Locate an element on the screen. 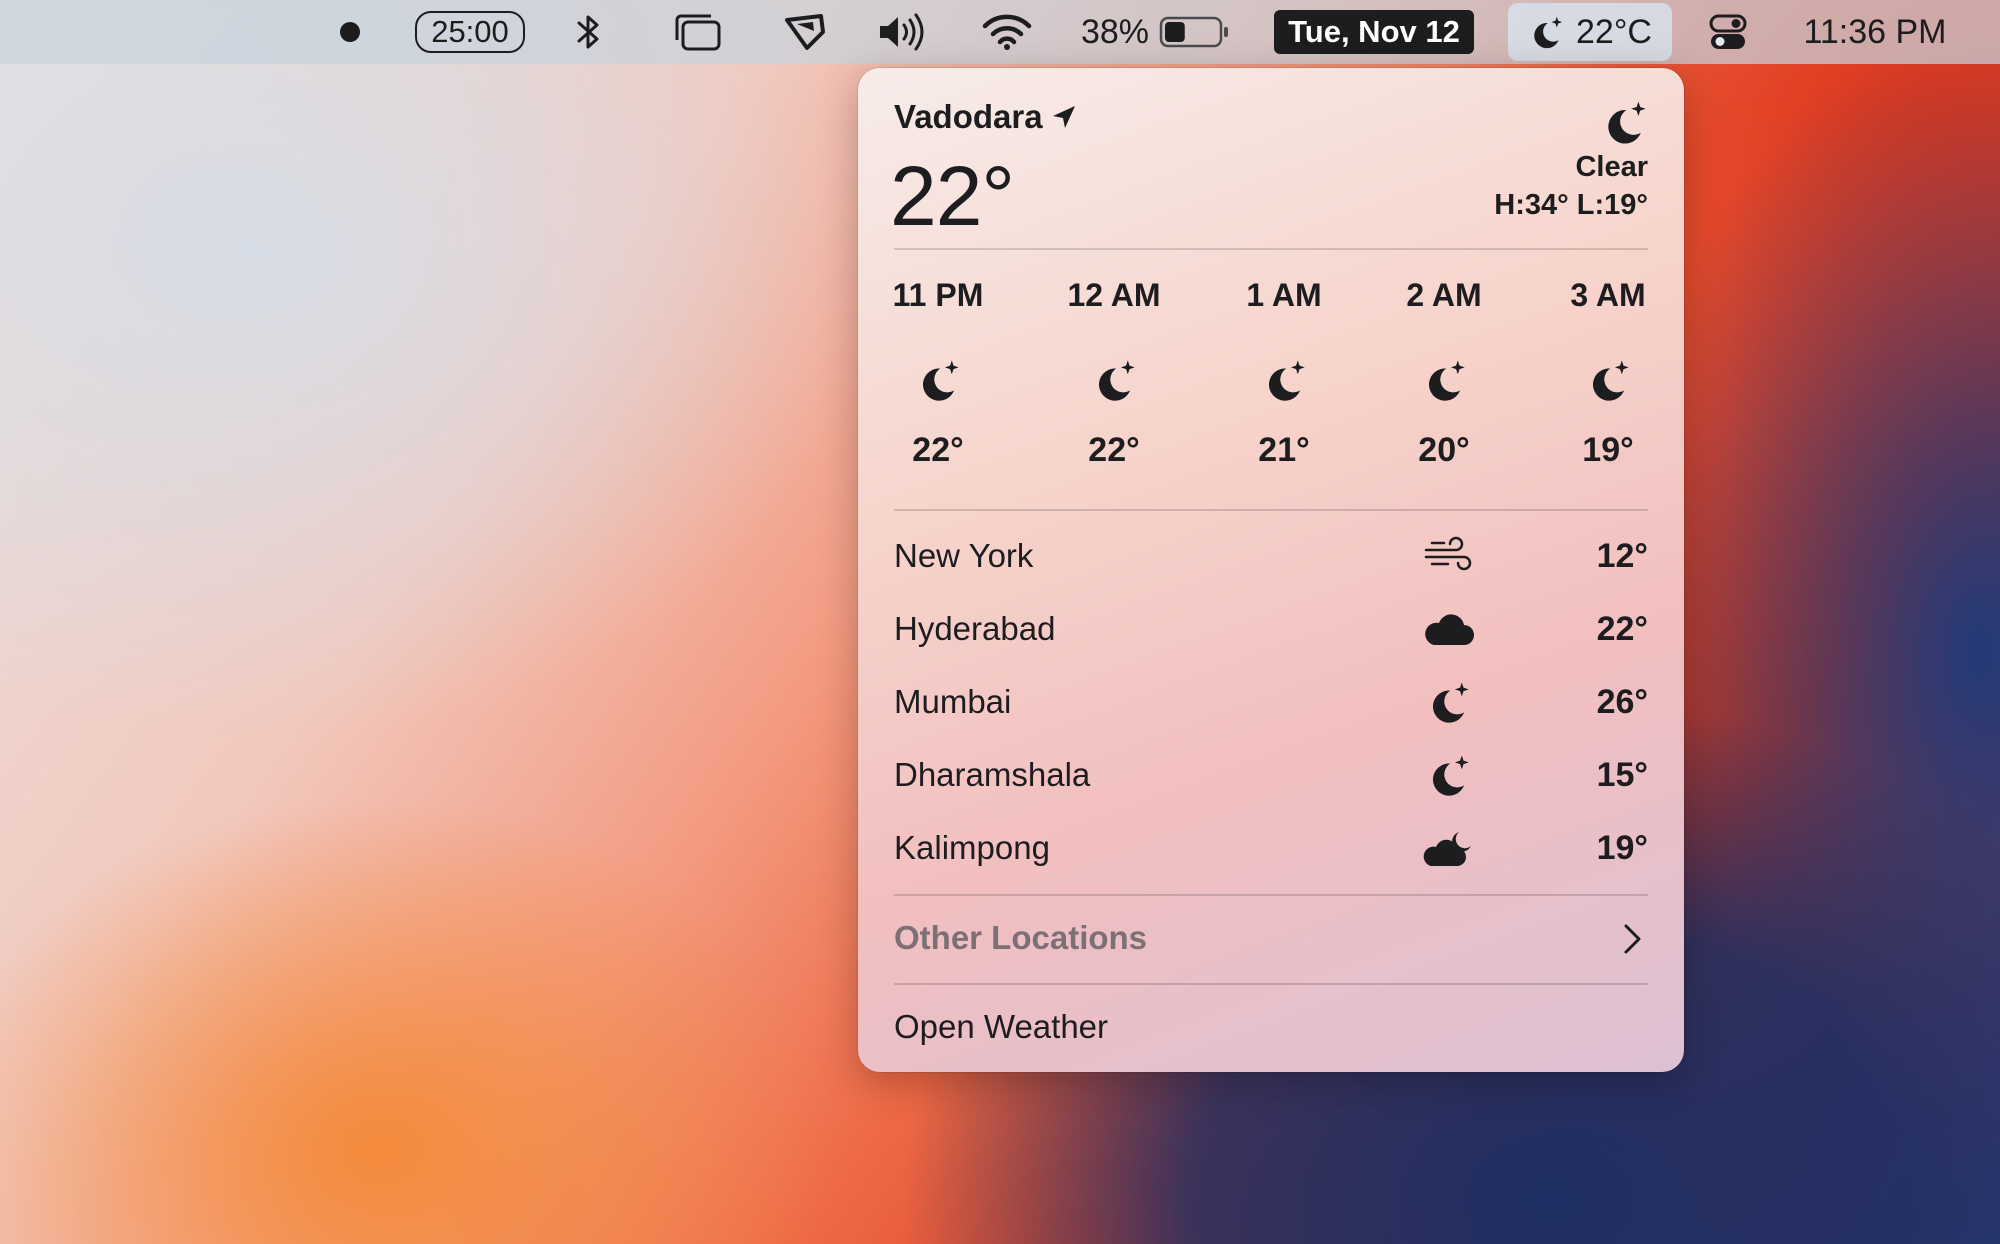  record-dot-icon is located at coordinates (350, 32).